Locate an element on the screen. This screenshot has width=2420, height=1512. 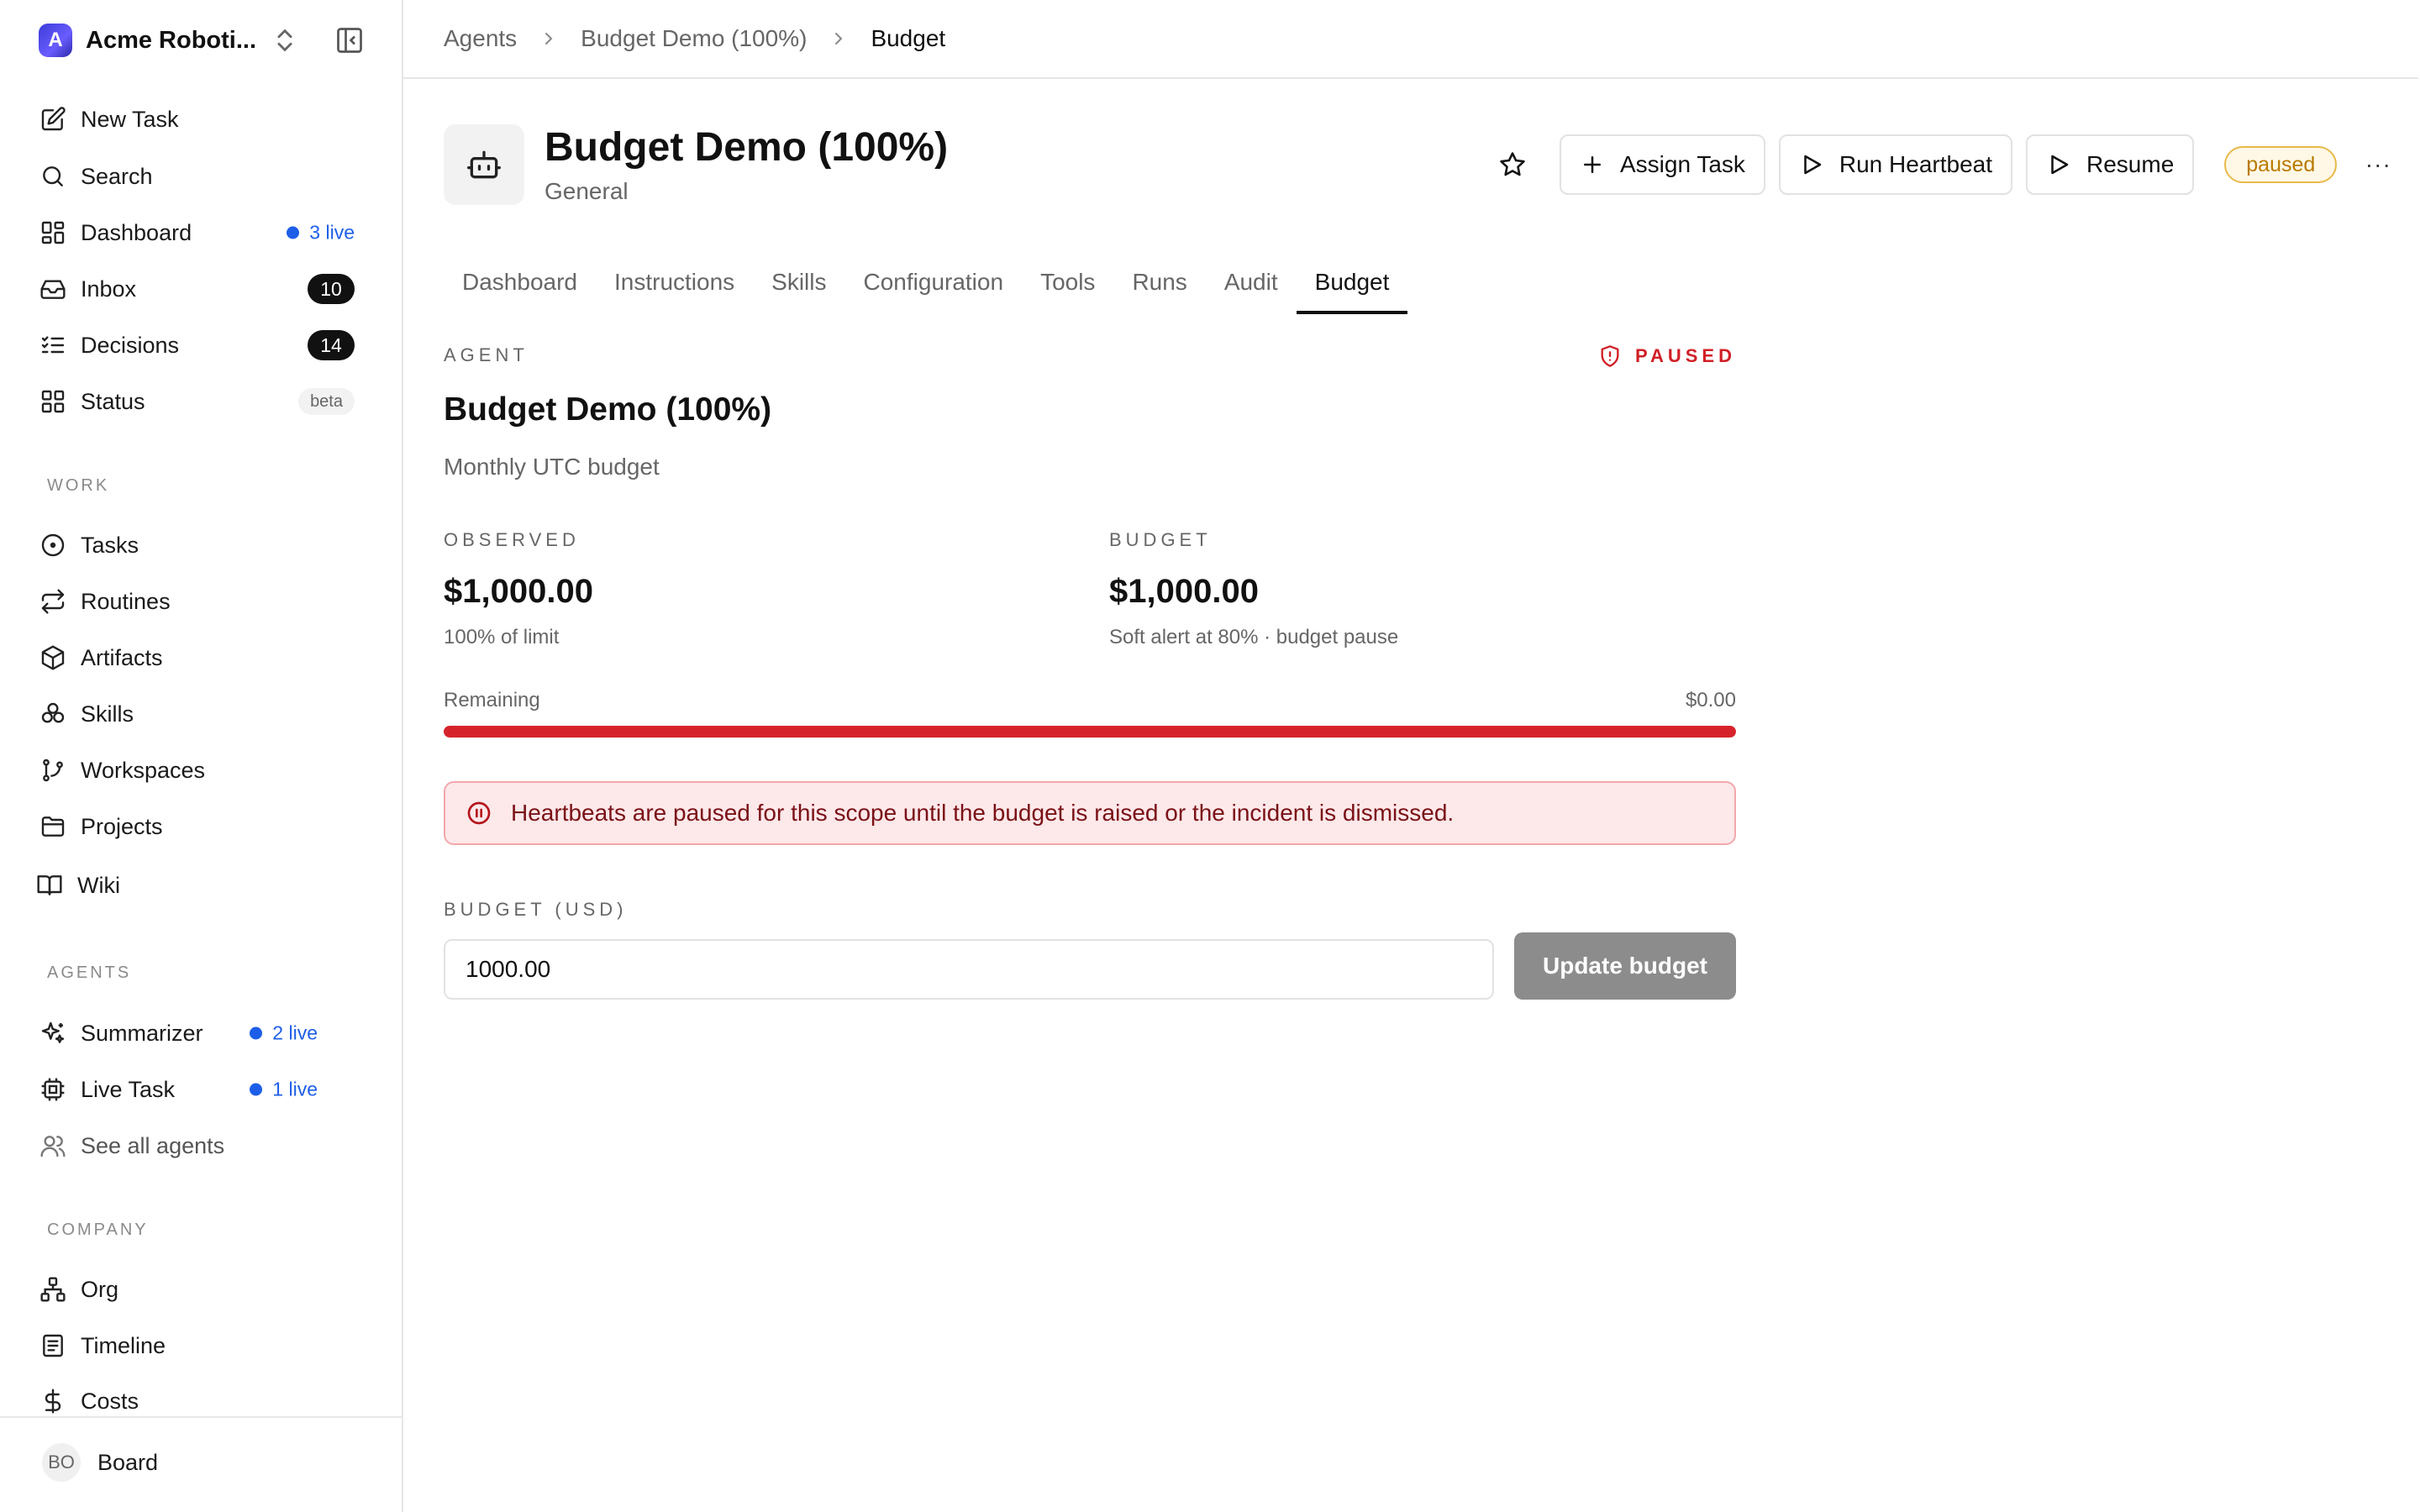
dashboard-icon is located at coordinates (53, 232).